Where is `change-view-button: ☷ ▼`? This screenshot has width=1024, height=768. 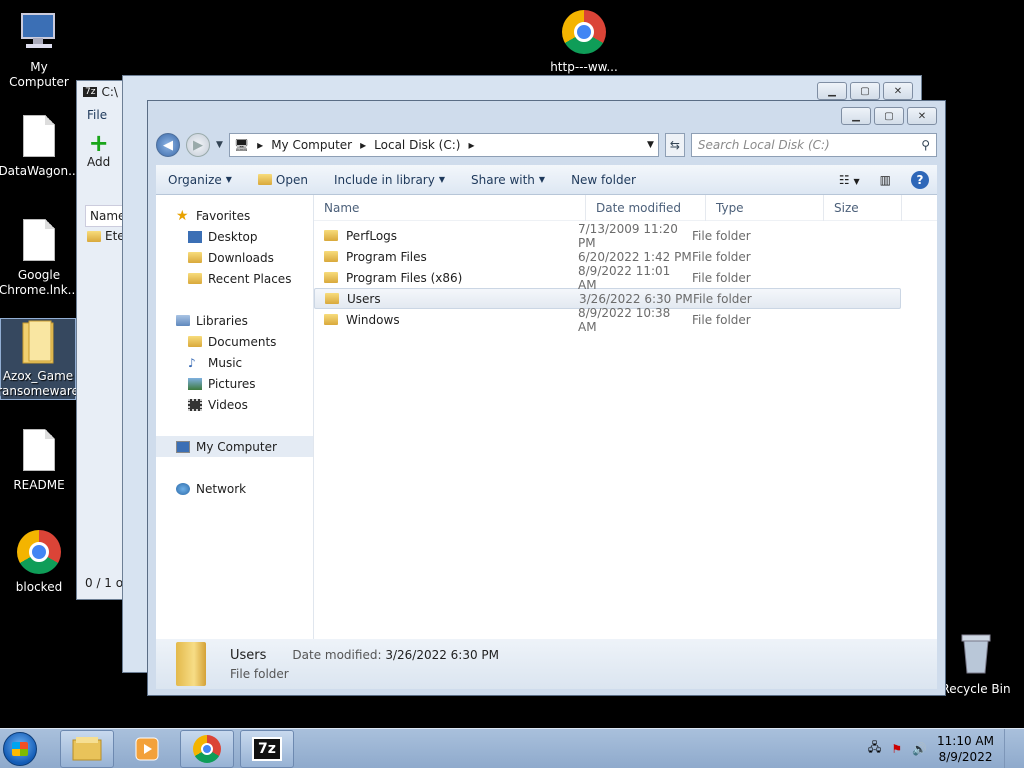
change-view-button: ☷ ▼ is located at coordinates (849, 180).